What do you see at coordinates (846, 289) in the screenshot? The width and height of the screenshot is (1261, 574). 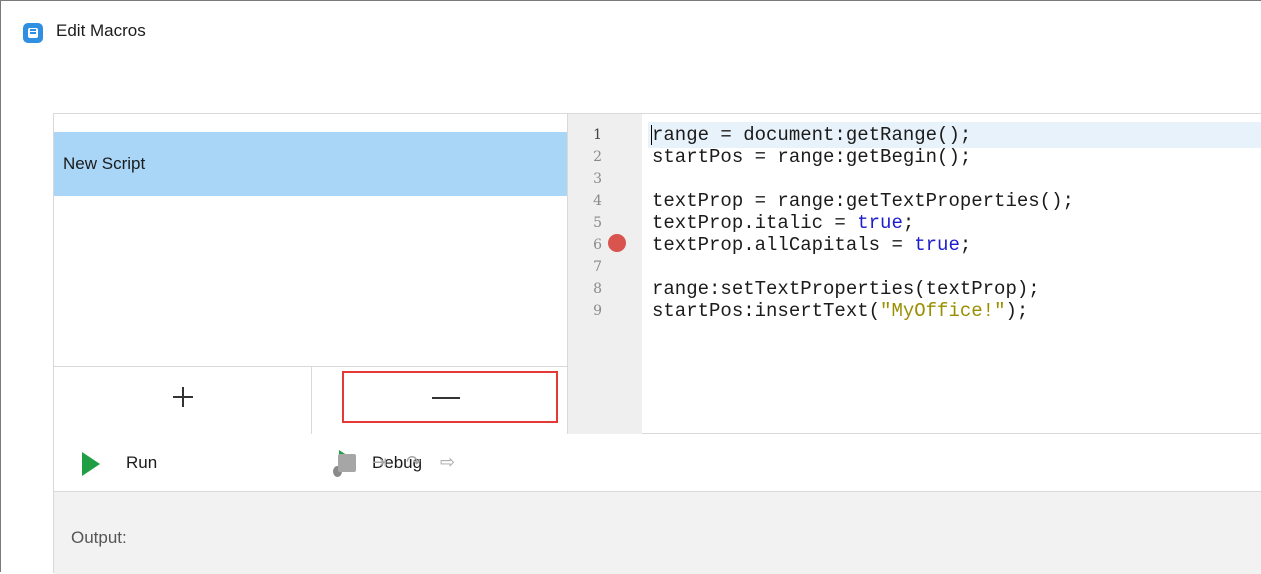 I see `code-line: range:setTextProperties(textProp);` at bounding box center [846, 289].